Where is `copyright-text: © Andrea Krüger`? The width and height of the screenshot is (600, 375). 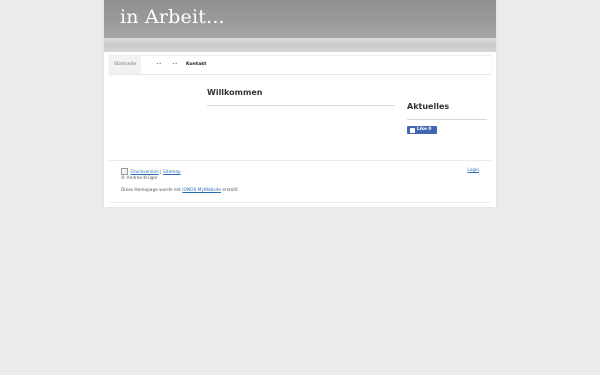 copyright-text: © Andrea Krüger is located at coordinates (139, 178).